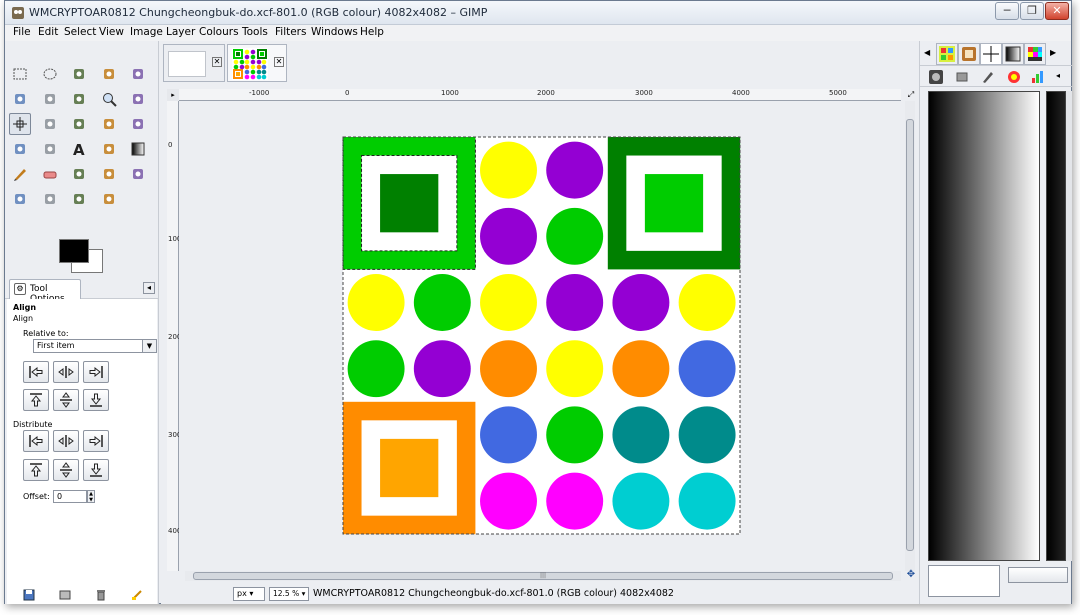 The height and width of the screenshot is (615, 1080). I want to click on offset-spinner: ▲ ▼, so click(91, 496).